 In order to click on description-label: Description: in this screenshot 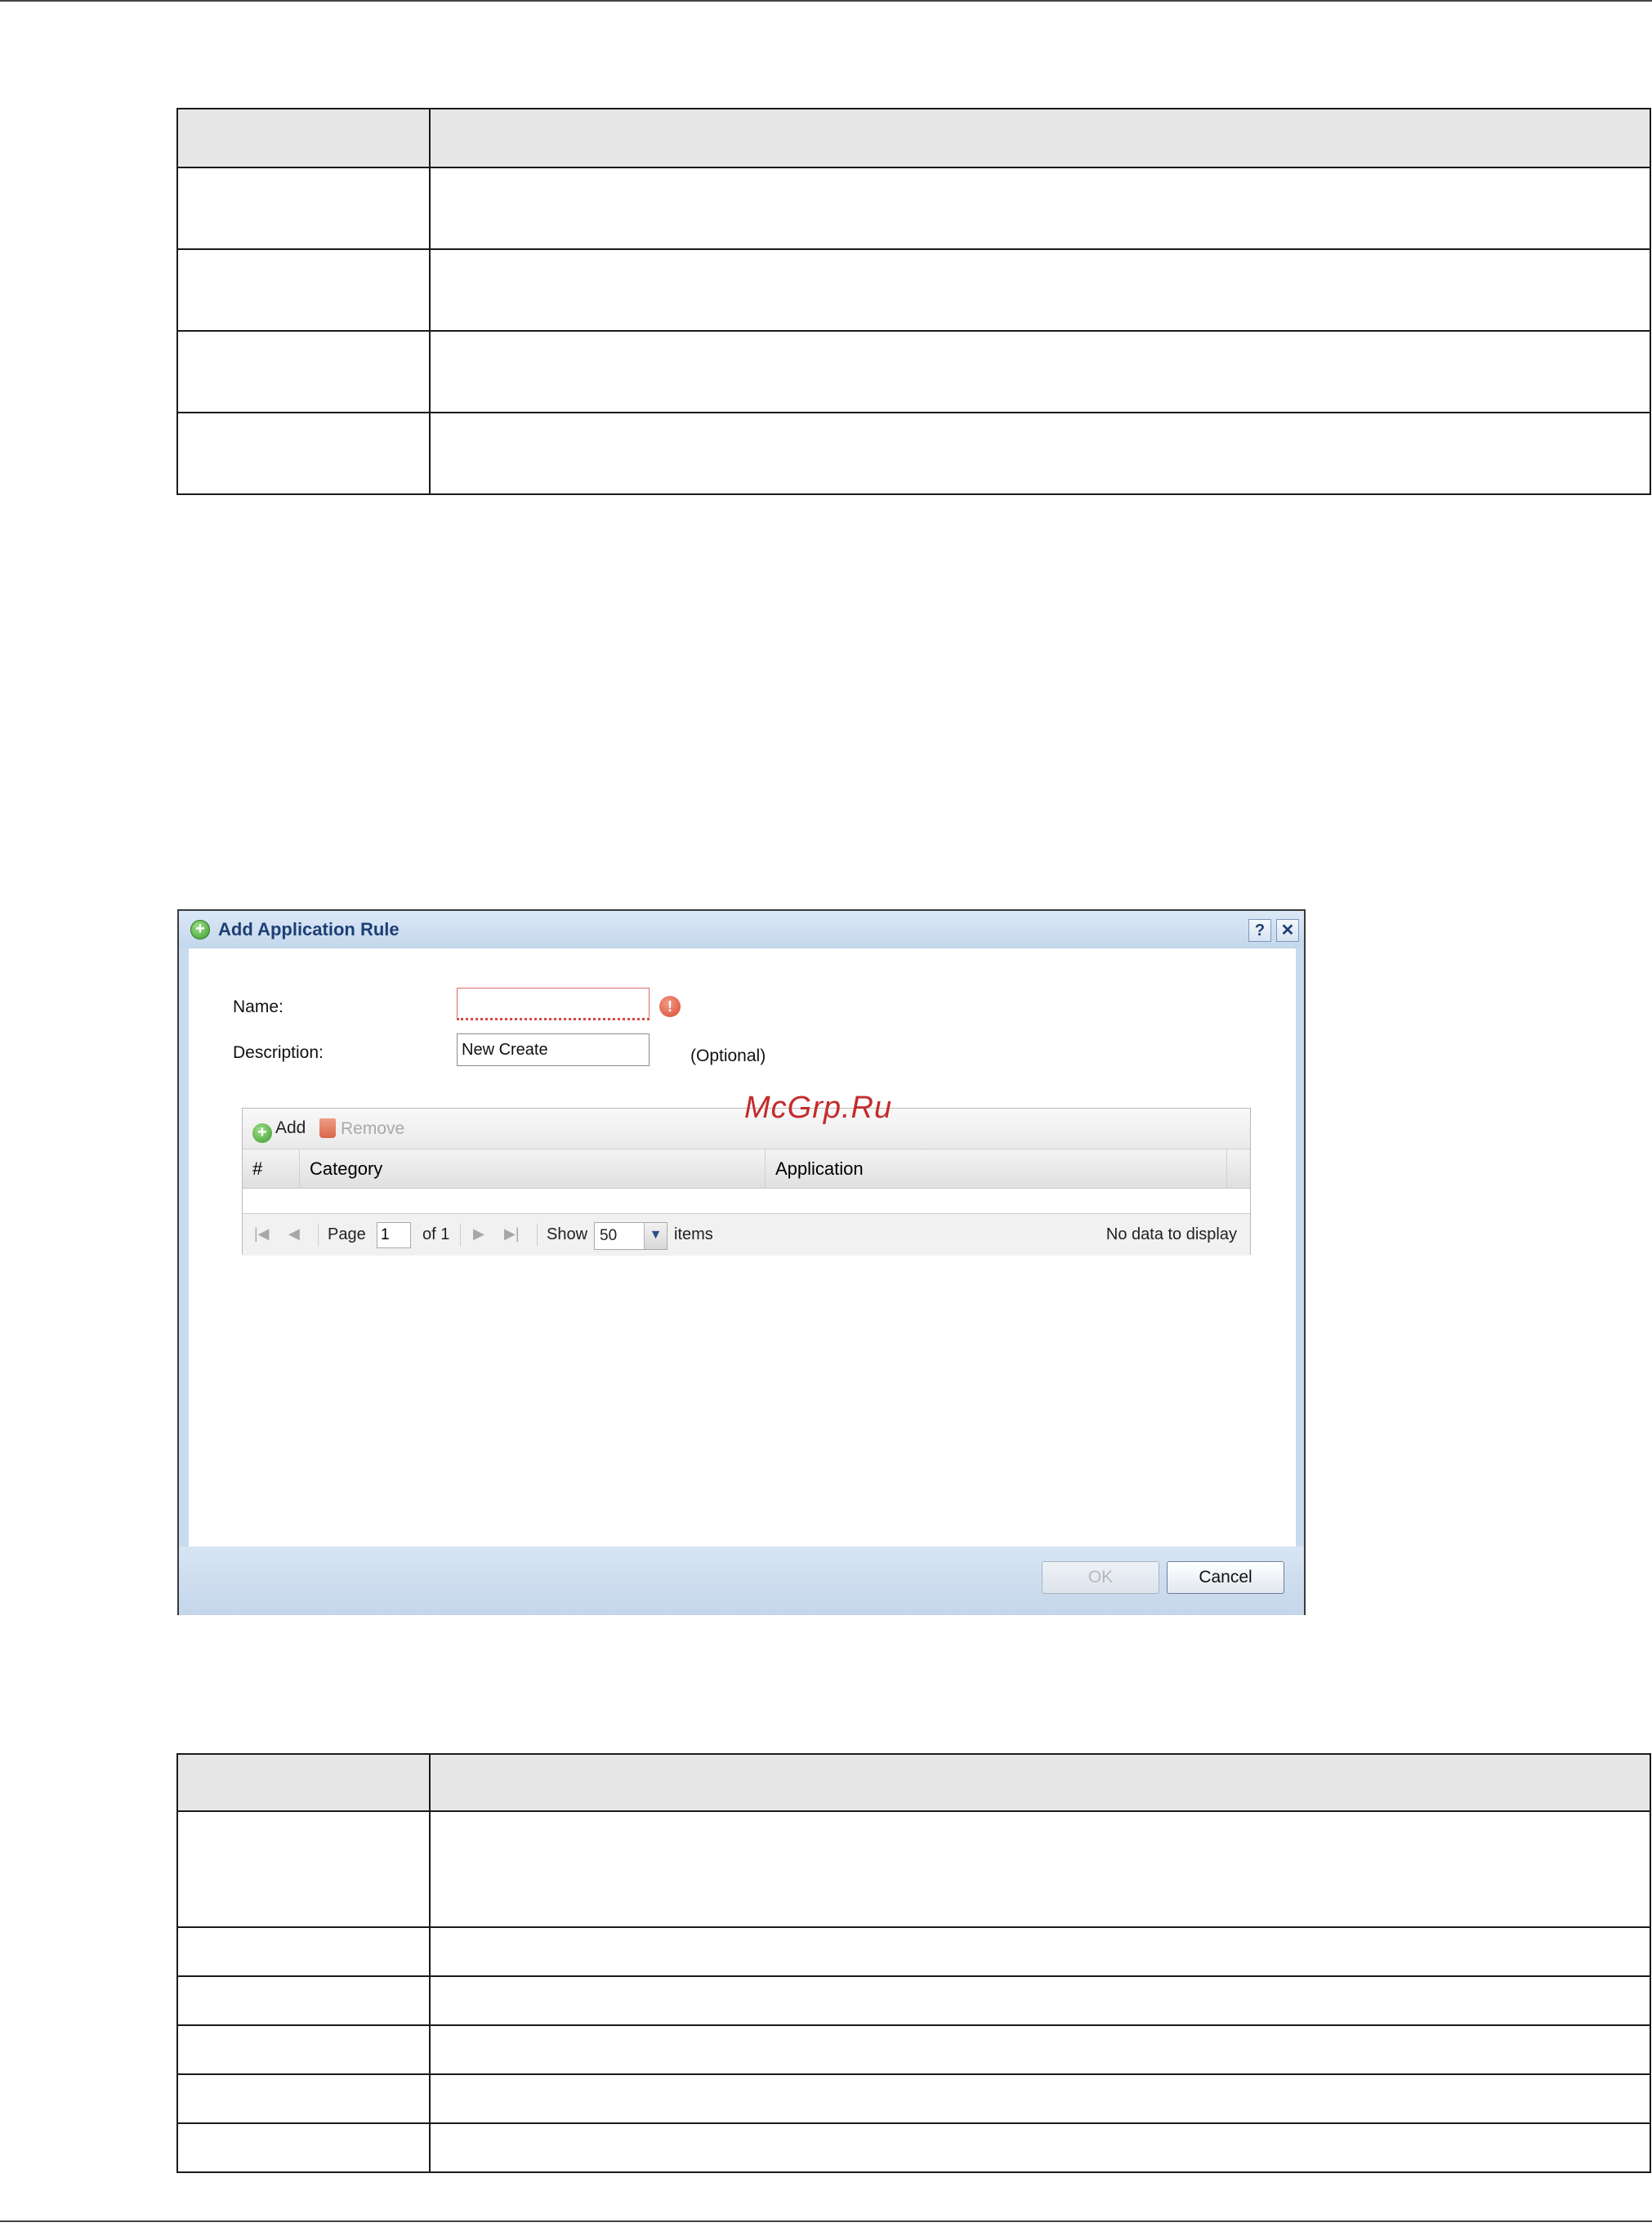, I will do `click(278, 1052)`.